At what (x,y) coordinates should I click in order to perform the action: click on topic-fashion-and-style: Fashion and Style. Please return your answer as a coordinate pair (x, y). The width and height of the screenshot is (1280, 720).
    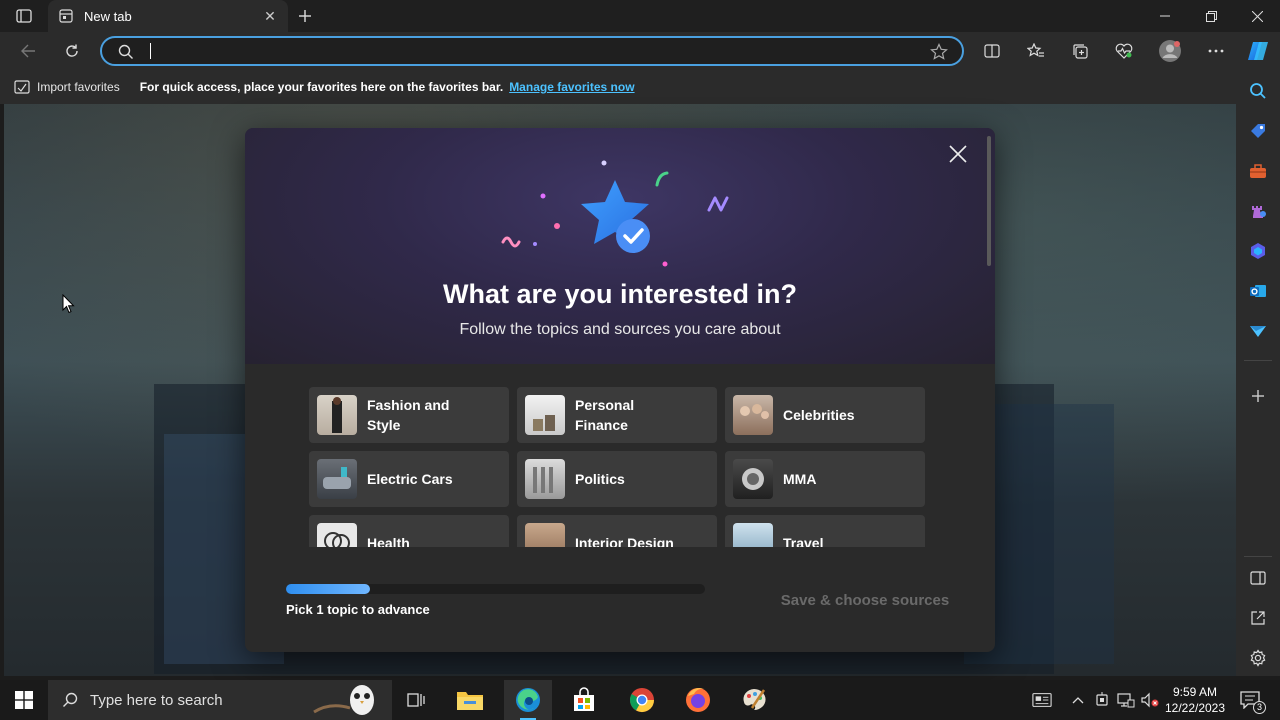
    Looking at the image, I should click on (409, 415).